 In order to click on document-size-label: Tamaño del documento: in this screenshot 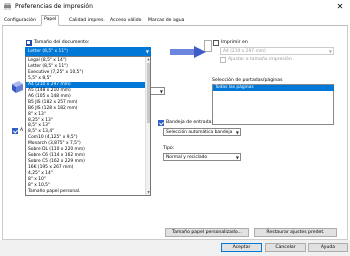, I will do `click(62, 42)`.